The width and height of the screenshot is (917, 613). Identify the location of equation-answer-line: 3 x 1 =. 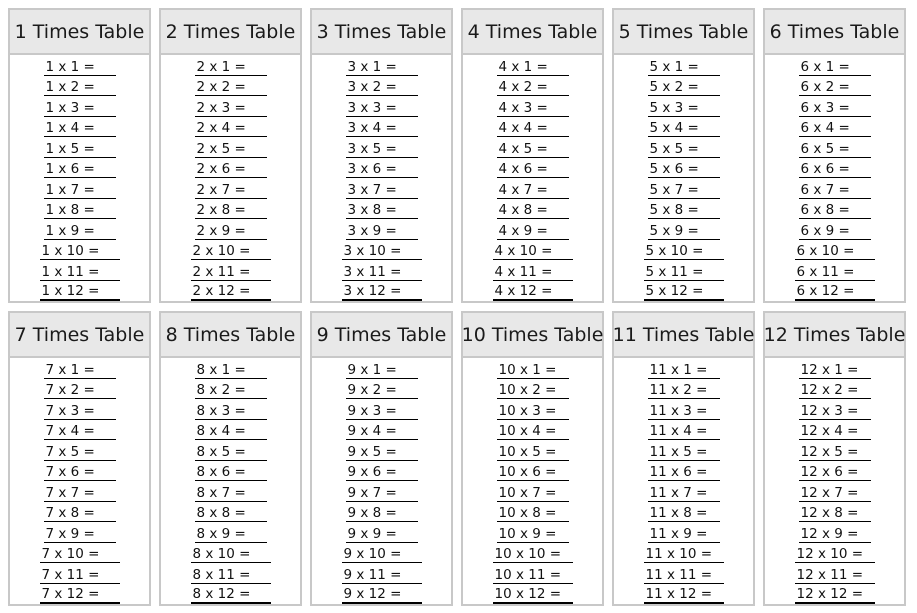
(381, 67).